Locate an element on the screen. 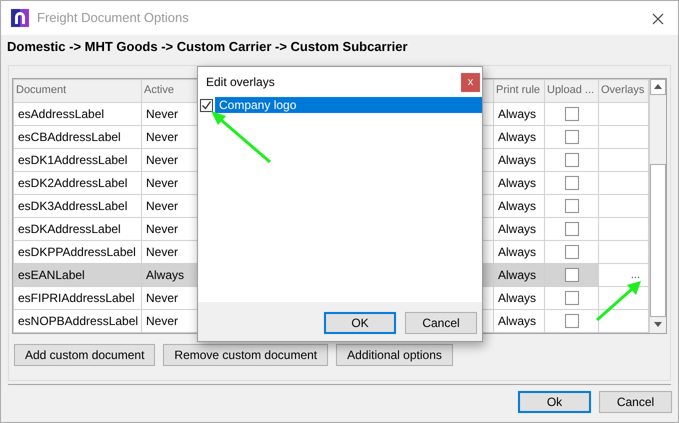  app-logo-icon is located at coordinates (20, 18).